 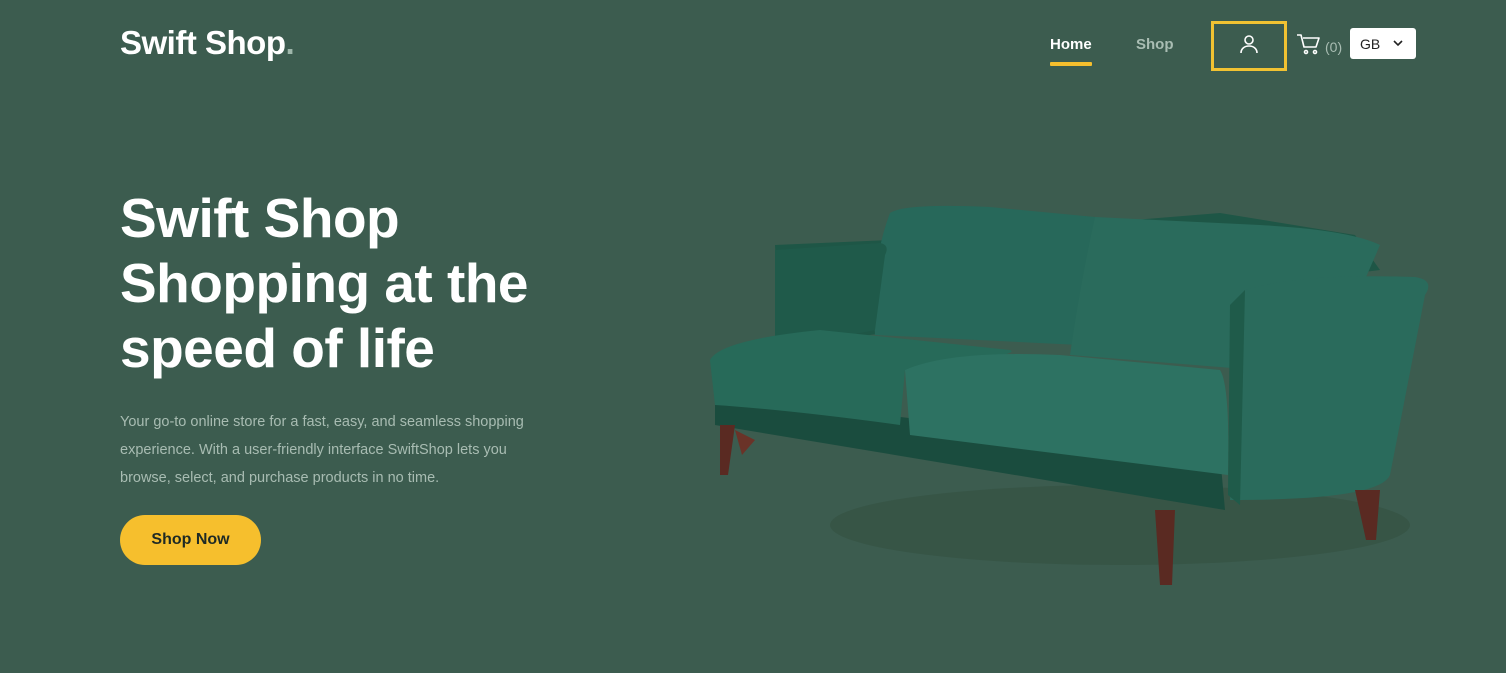 I want to click on language-select: GB, so click(x=1383, y=43).